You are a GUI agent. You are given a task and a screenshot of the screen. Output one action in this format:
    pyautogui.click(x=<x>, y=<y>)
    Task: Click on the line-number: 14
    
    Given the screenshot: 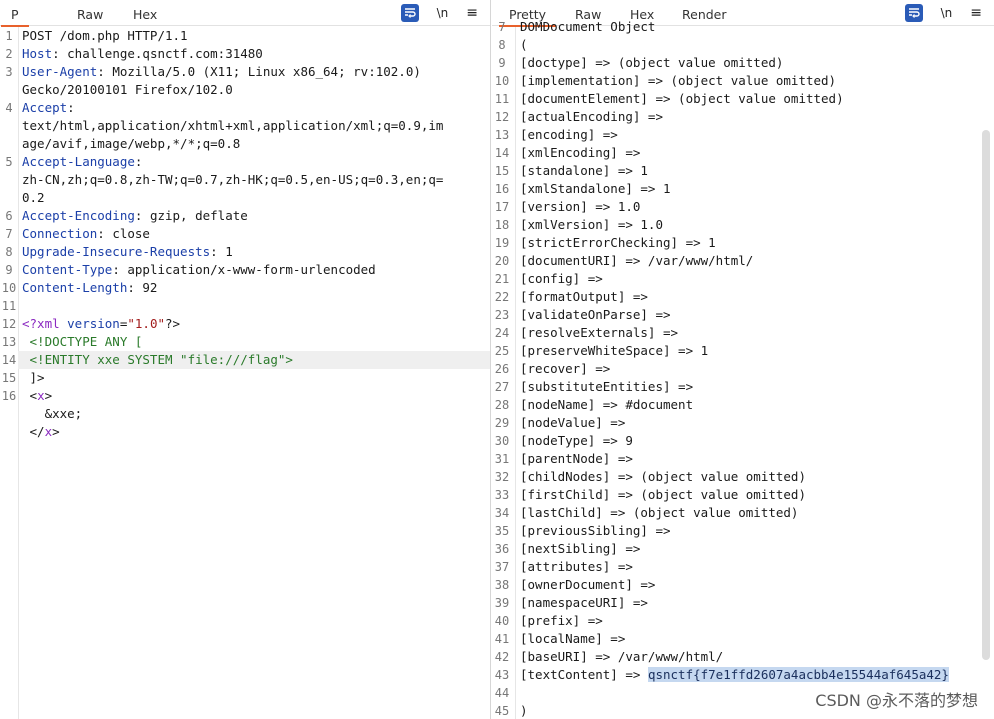 What is the action you would take?
    pyautogui.click(x=9, y=360)
    